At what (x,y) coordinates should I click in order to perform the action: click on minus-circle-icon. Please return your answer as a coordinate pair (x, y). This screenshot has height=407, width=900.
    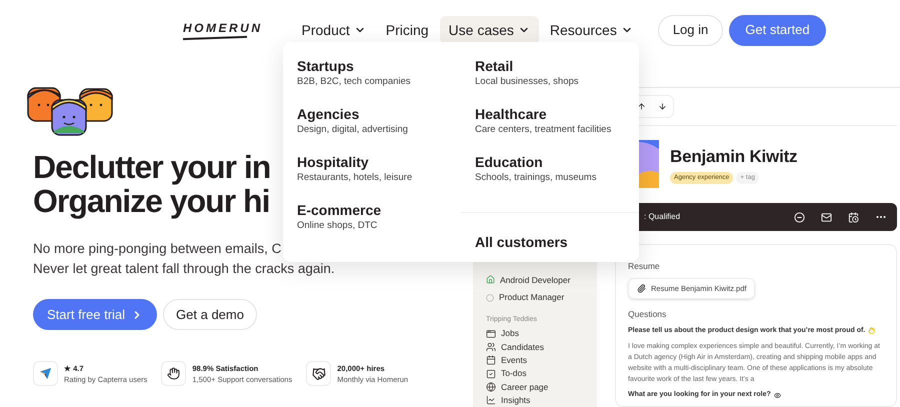
    Looking at the image, I should click on (799, 217).